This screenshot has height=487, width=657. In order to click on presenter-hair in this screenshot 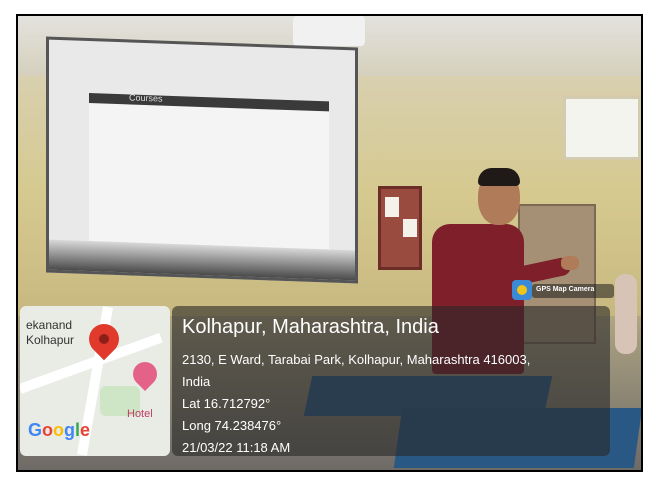, I will do `click(499, 177)`.